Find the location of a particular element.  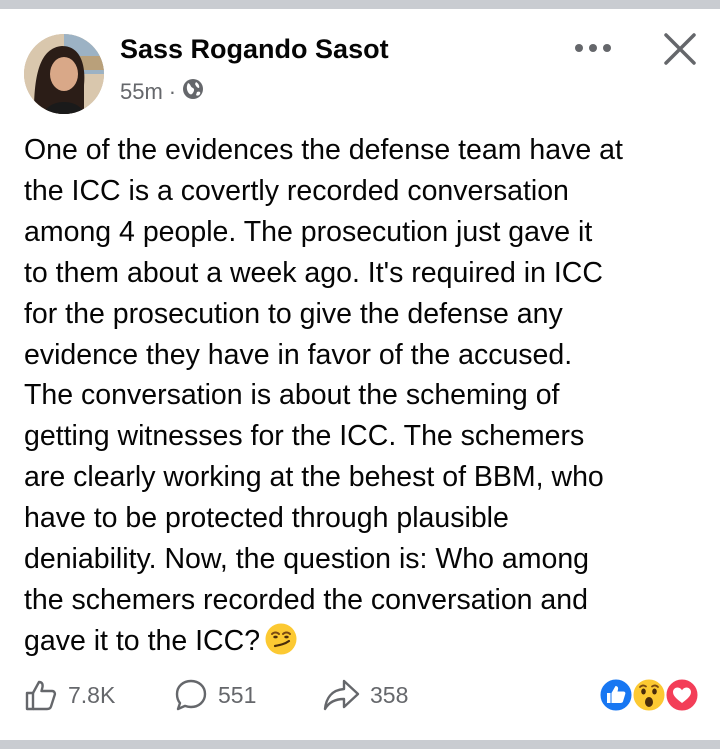

comment-count: 551 is located at coordinates (237, 694).